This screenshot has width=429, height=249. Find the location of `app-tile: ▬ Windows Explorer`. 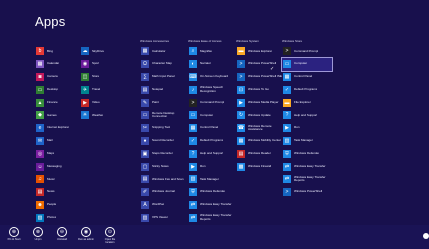

app-tile: ▬ Windows Explorer is located at coordinates (259, 51).